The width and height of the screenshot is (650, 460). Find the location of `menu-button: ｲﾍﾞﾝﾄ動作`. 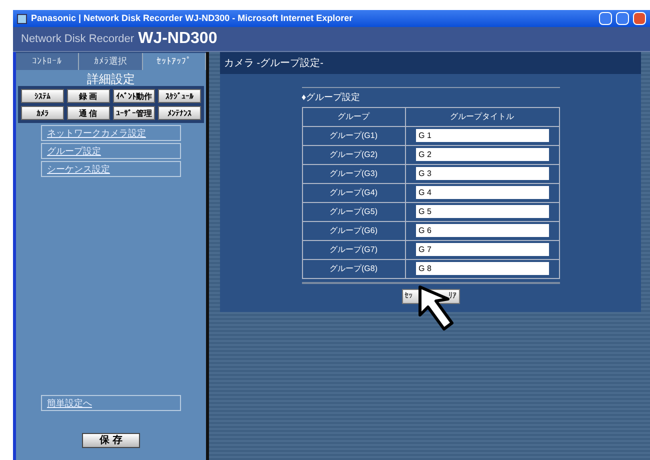

menu-button: ｲﾍﾞﾝﾄ動作 is located at coordinates (134, 96).